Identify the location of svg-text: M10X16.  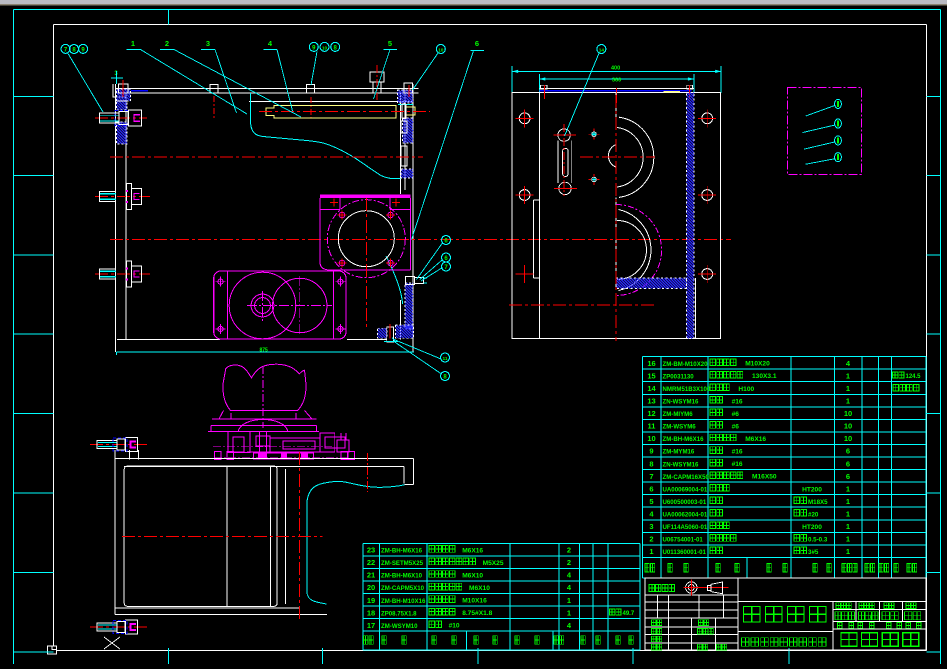
(474, 601).